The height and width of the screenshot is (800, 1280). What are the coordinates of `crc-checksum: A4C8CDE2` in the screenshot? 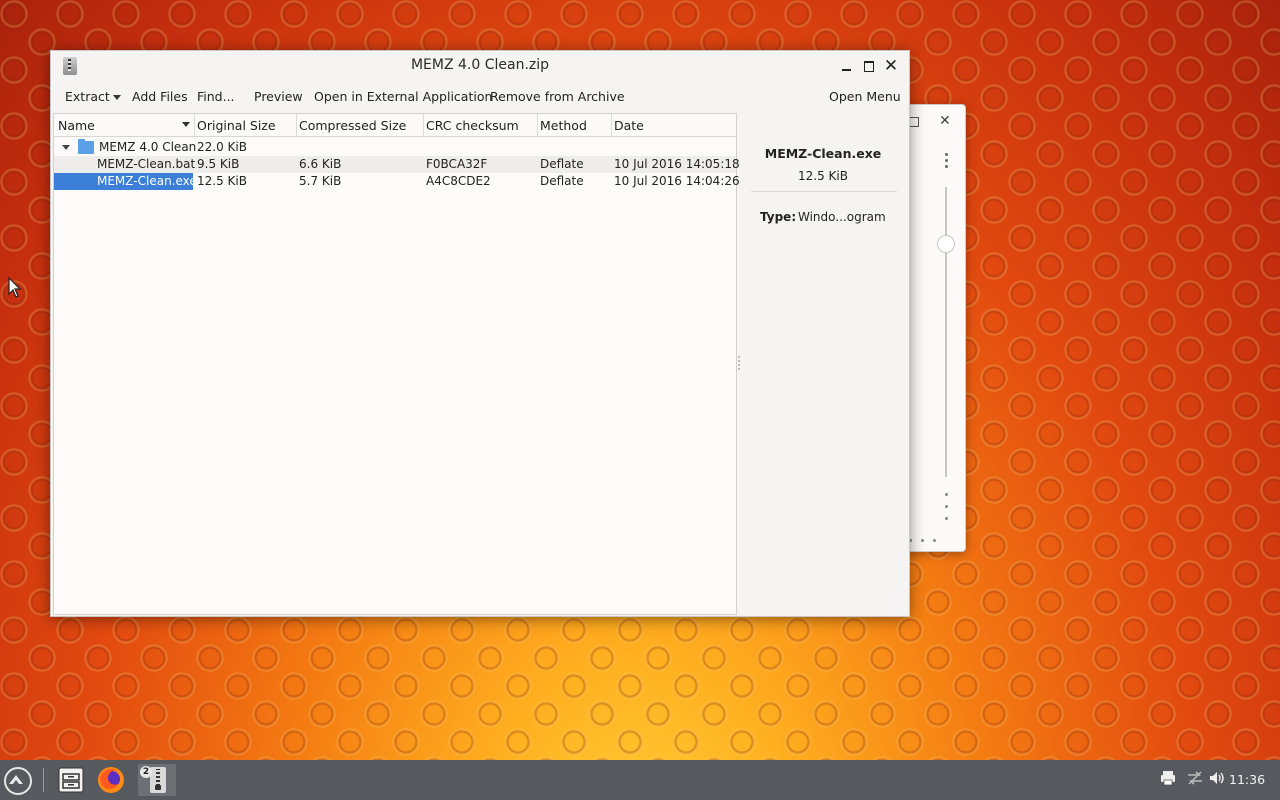 It's located at (458, 181).